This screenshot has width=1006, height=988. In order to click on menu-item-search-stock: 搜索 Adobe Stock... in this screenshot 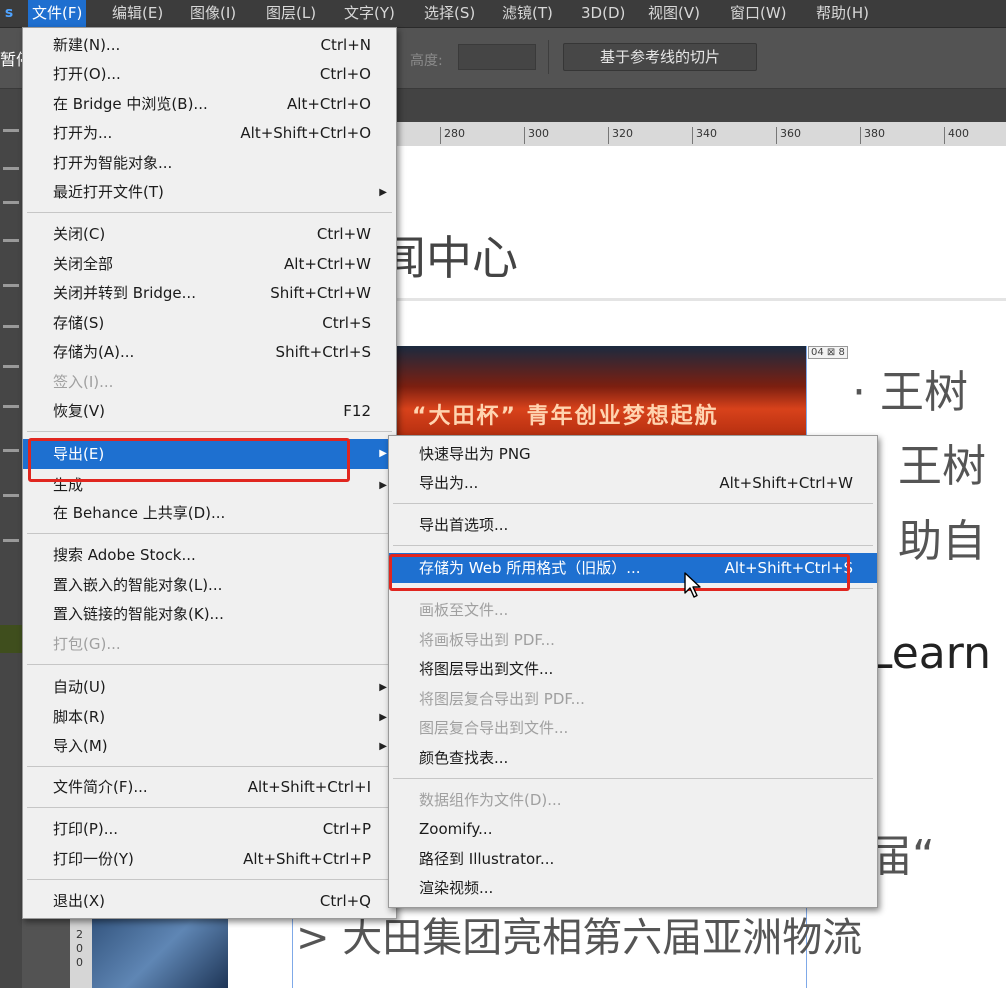, I will do `click(209, 555)`.